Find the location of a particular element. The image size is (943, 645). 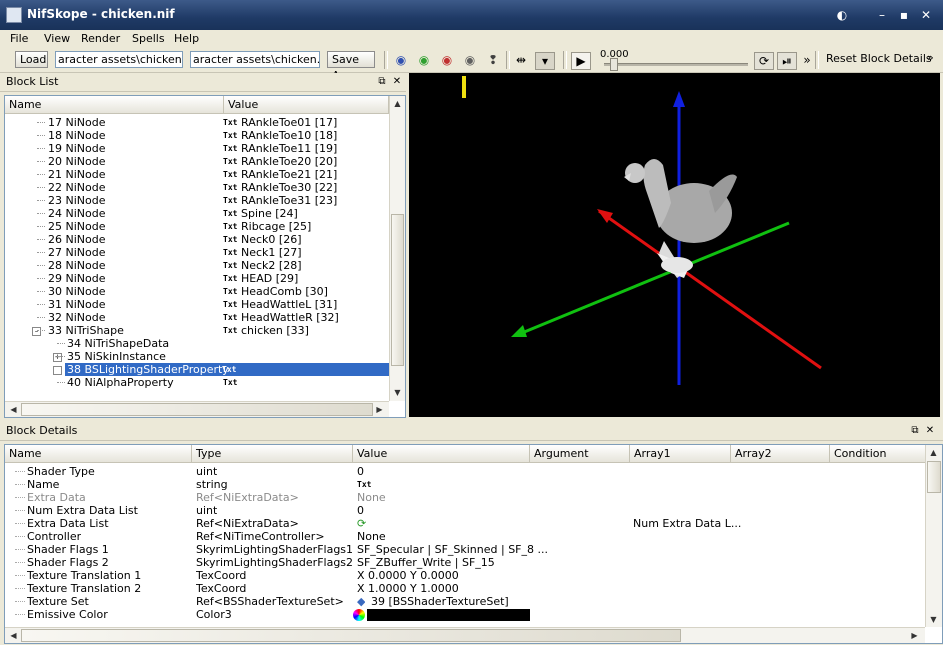

block-list-row: 38 BSLightingShaderProperty + Txt is located at coordinates (221, 369).